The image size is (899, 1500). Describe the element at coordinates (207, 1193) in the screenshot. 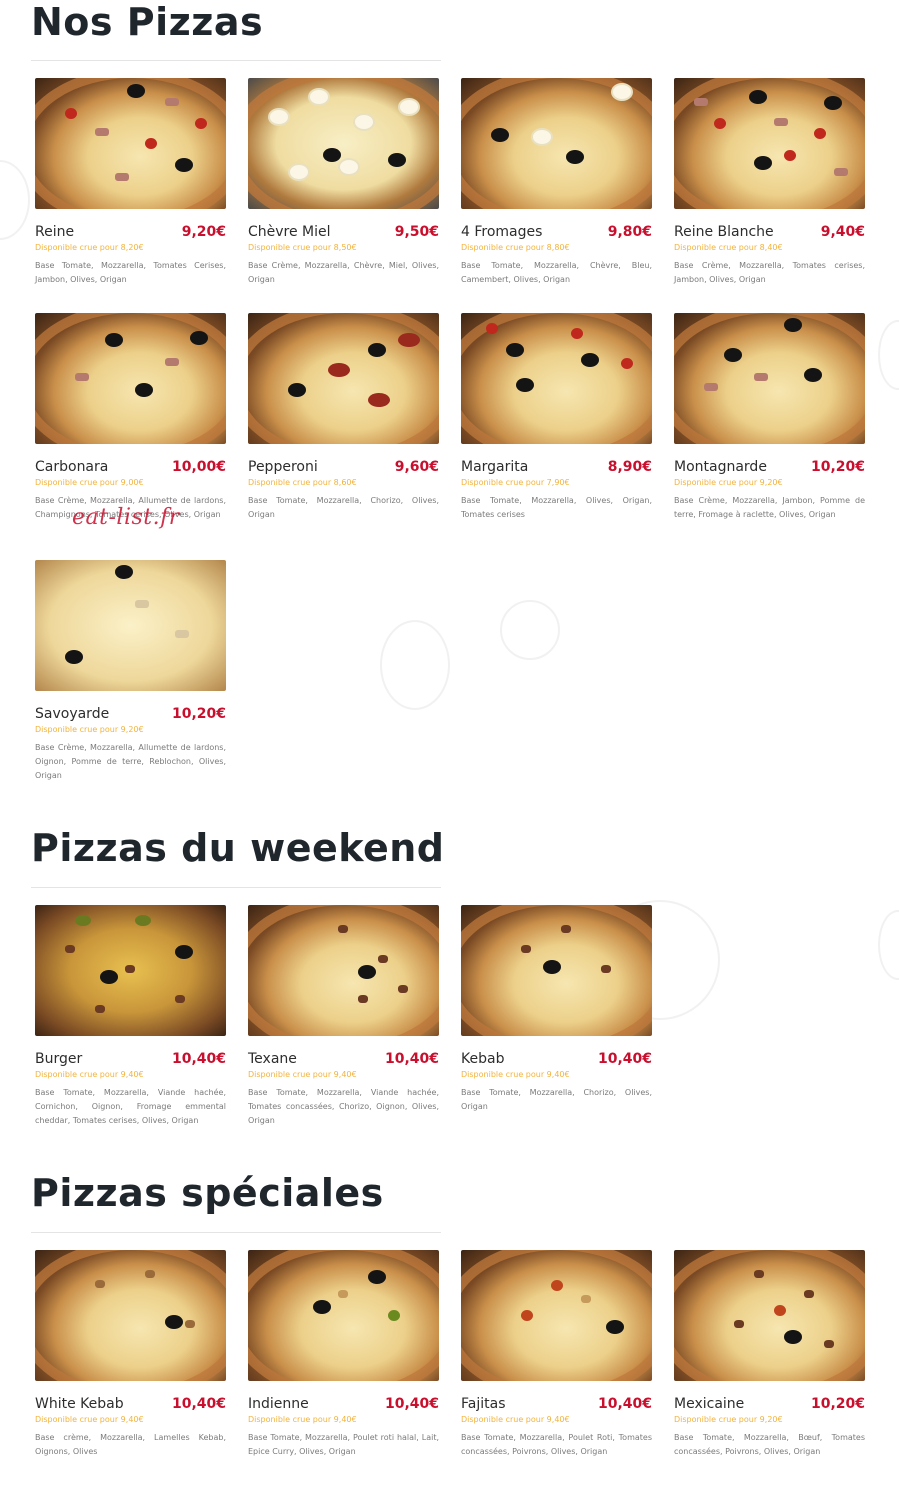

I see `section-title: Pizzas spéciales` at that location.